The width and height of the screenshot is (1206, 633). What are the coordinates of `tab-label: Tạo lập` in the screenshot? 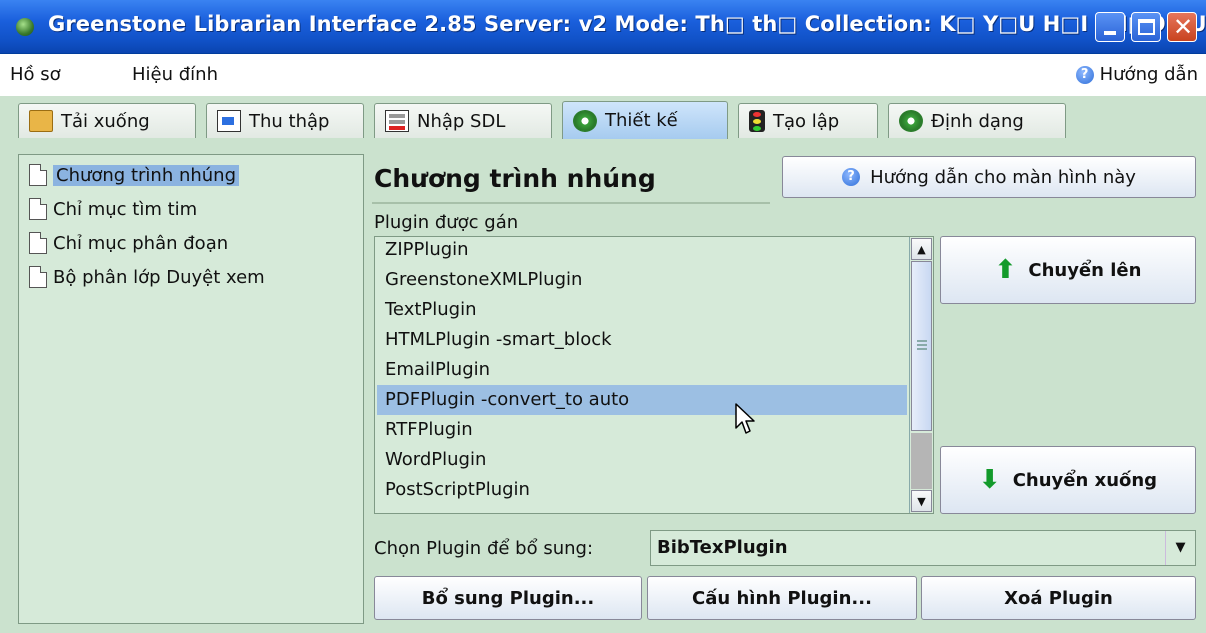 It's located at (806, 121).